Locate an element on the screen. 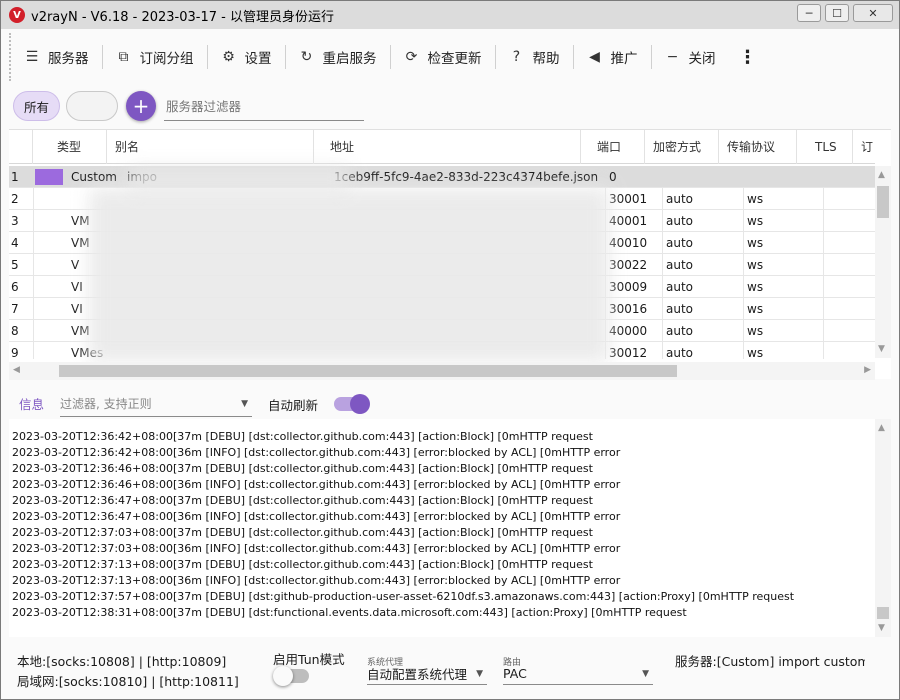 The width and height of the screenshot is (900, 700). help-button: ? 帮助 is located at coordinates (534, 57).